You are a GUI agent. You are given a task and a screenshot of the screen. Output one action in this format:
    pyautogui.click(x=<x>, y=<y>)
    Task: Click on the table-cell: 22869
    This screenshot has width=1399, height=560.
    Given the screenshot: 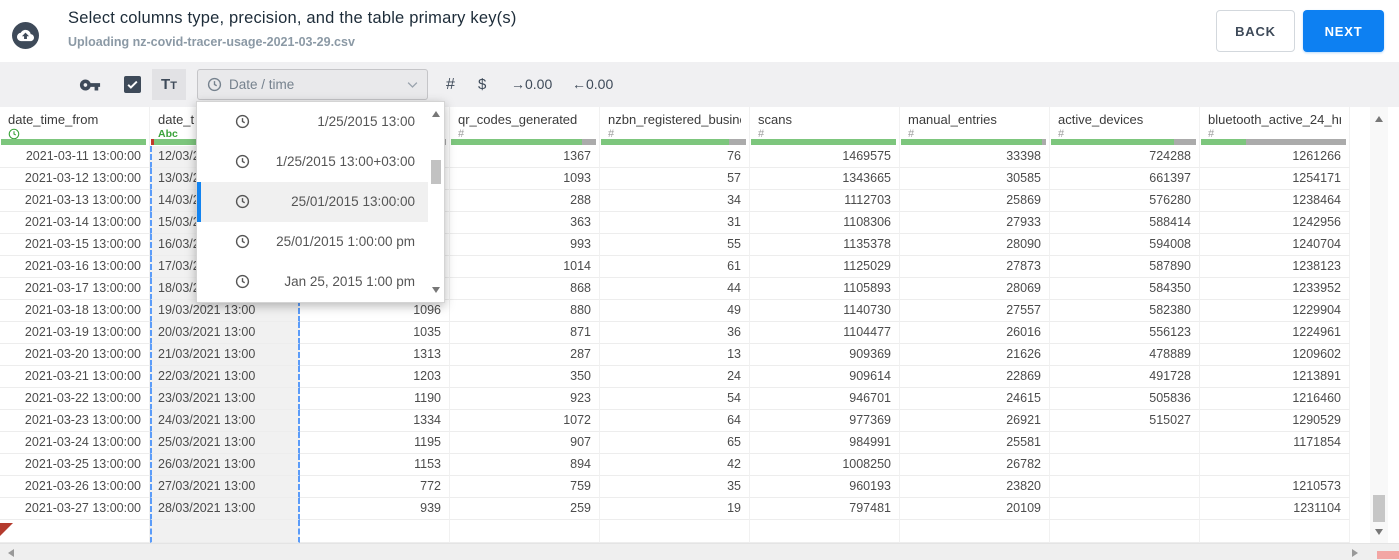 What is the action you would take?
    pyautogui.click(x=975, y=377)
    